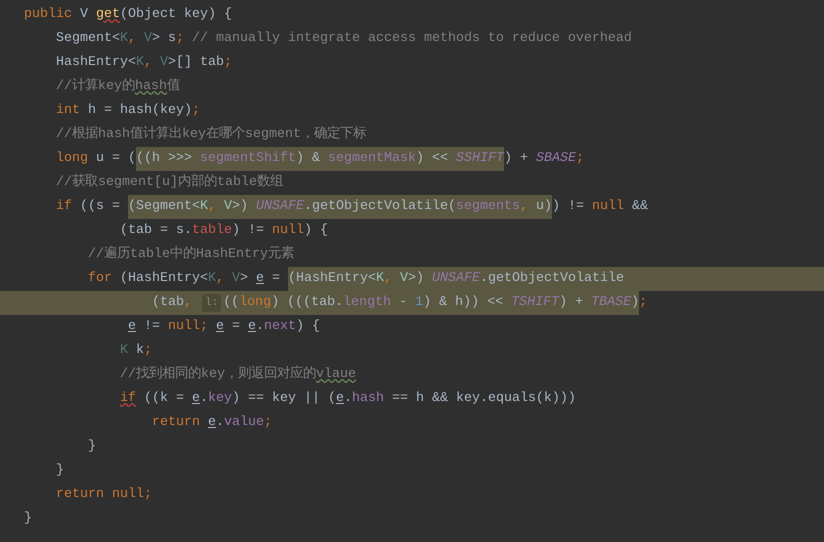  I want to click on code-line: //计算key的hash值, so click(117, 86).